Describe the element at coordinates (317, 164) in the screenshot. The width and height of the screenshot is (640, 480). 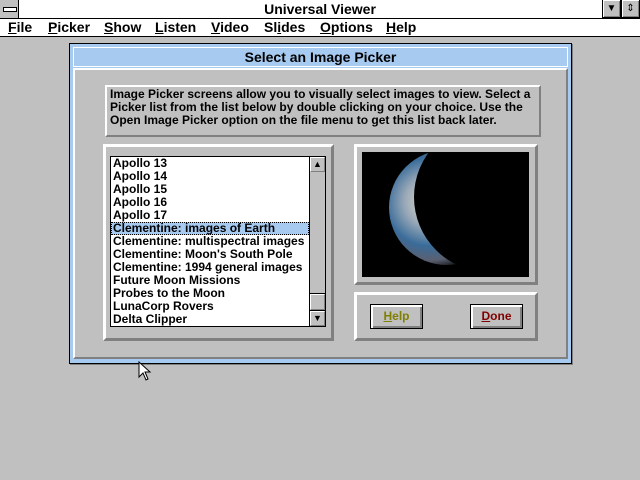
I see `scroll-up-arrow-icon: ▲` at that location.